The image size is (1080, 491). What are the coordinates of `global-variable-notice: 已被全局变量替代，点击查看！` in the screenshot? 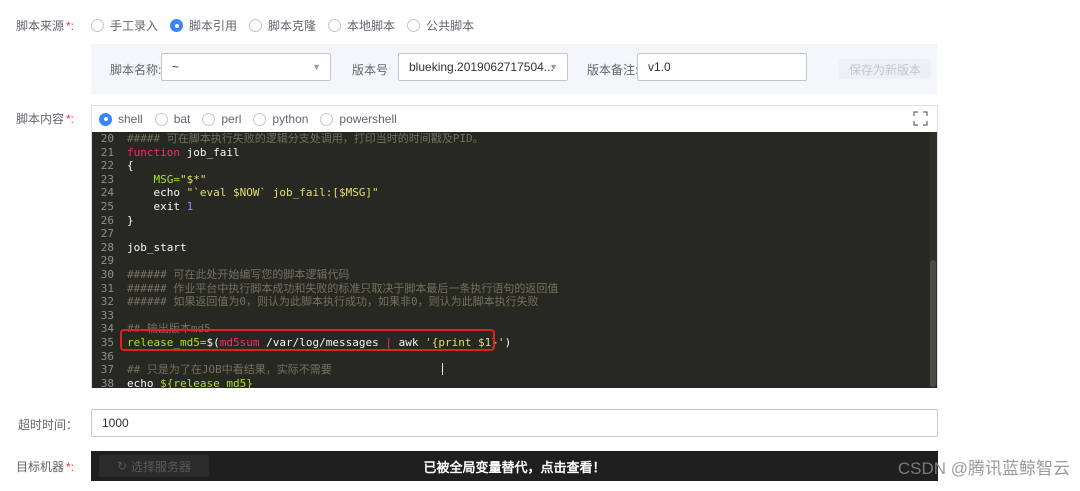 It's located at (514, 466).